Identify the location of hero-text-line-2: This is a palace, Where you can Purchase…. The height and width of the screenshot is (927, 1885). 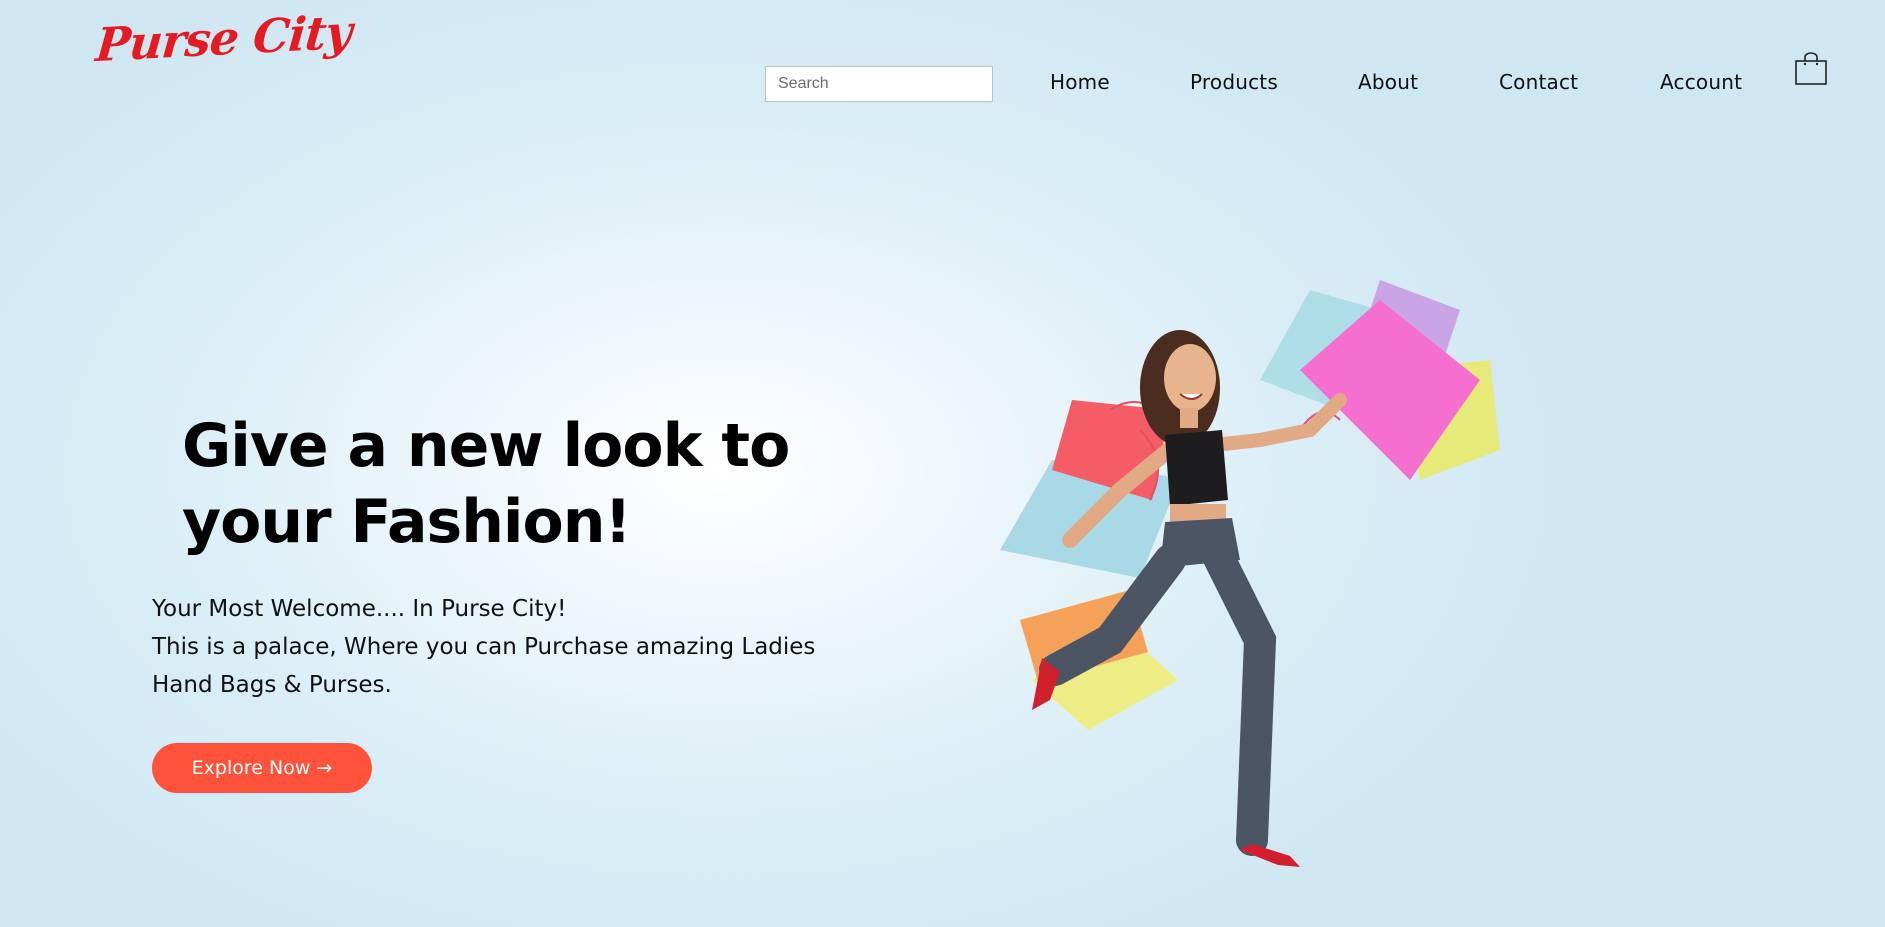
(484, 647).